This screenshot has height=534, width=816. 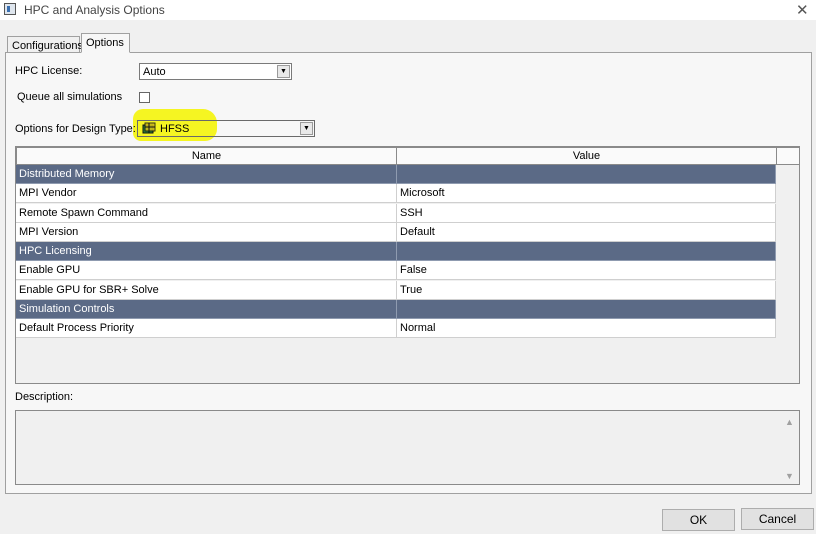 What do you see at coordinates (49, 71) in the screenshot?
I see `hpc-license-label: HPC License:` at bounding box center [49, 71].